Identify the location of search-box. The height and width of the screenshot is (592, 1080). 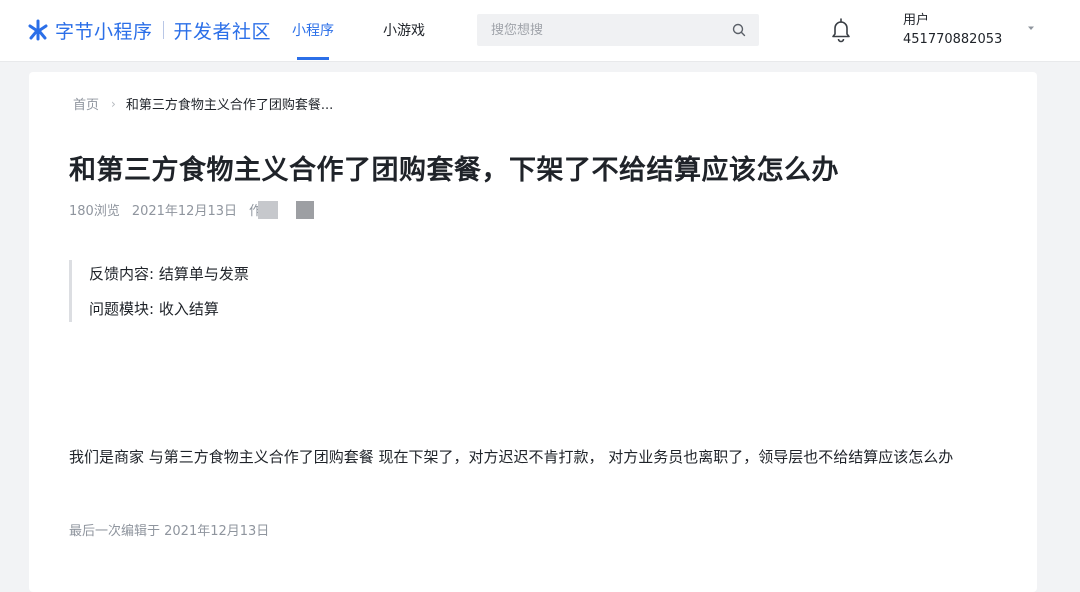
(618, 30).